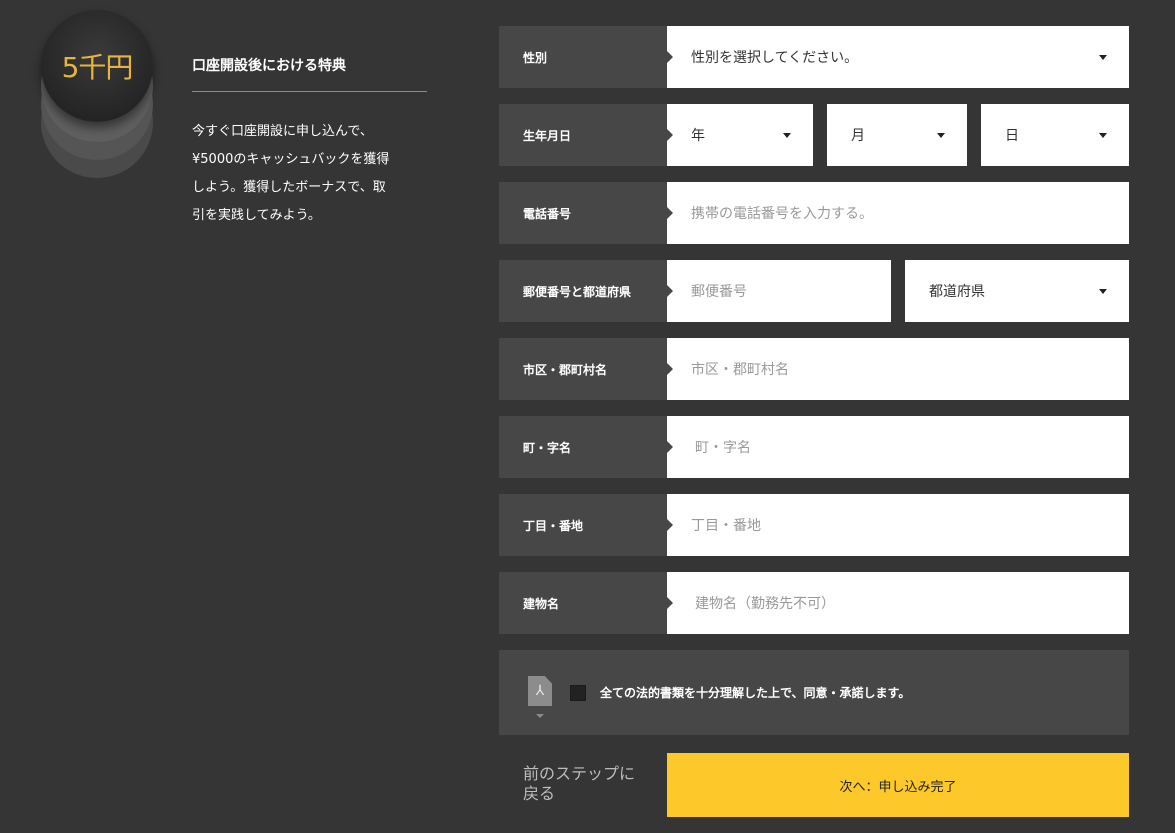 This screenshot has height=833, width=1175. I want to click on city-label: 市区・郡町村名, so click(583, 369).